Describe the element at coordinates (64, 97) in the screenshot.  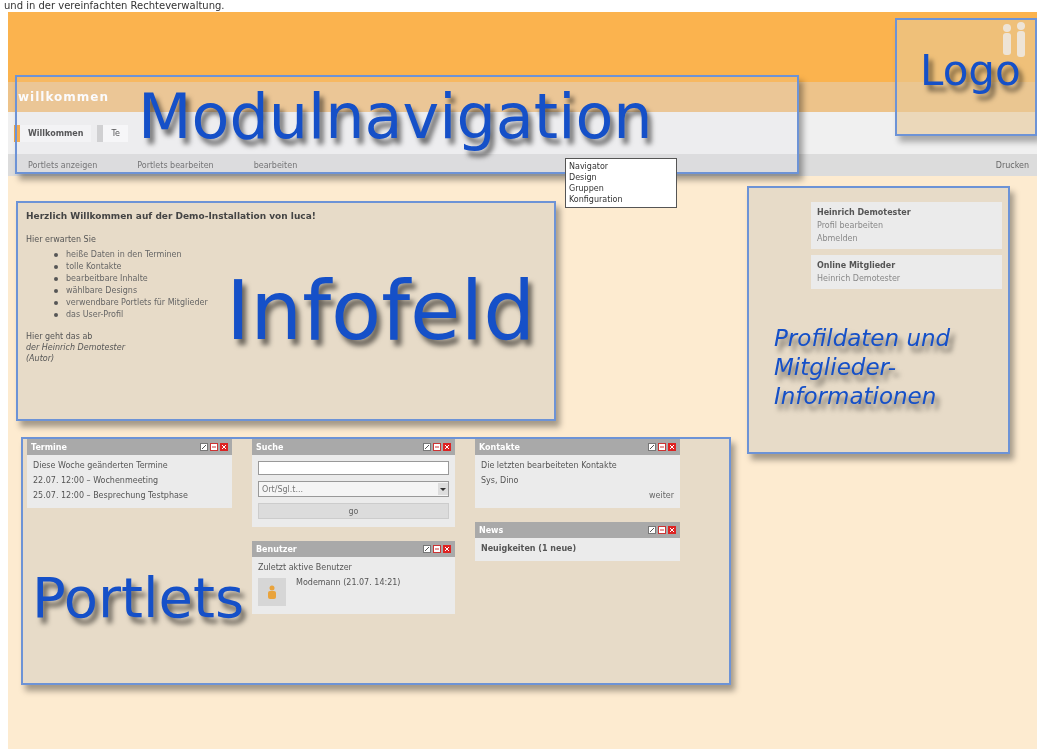
I see `page-title: willkommen` at that location.